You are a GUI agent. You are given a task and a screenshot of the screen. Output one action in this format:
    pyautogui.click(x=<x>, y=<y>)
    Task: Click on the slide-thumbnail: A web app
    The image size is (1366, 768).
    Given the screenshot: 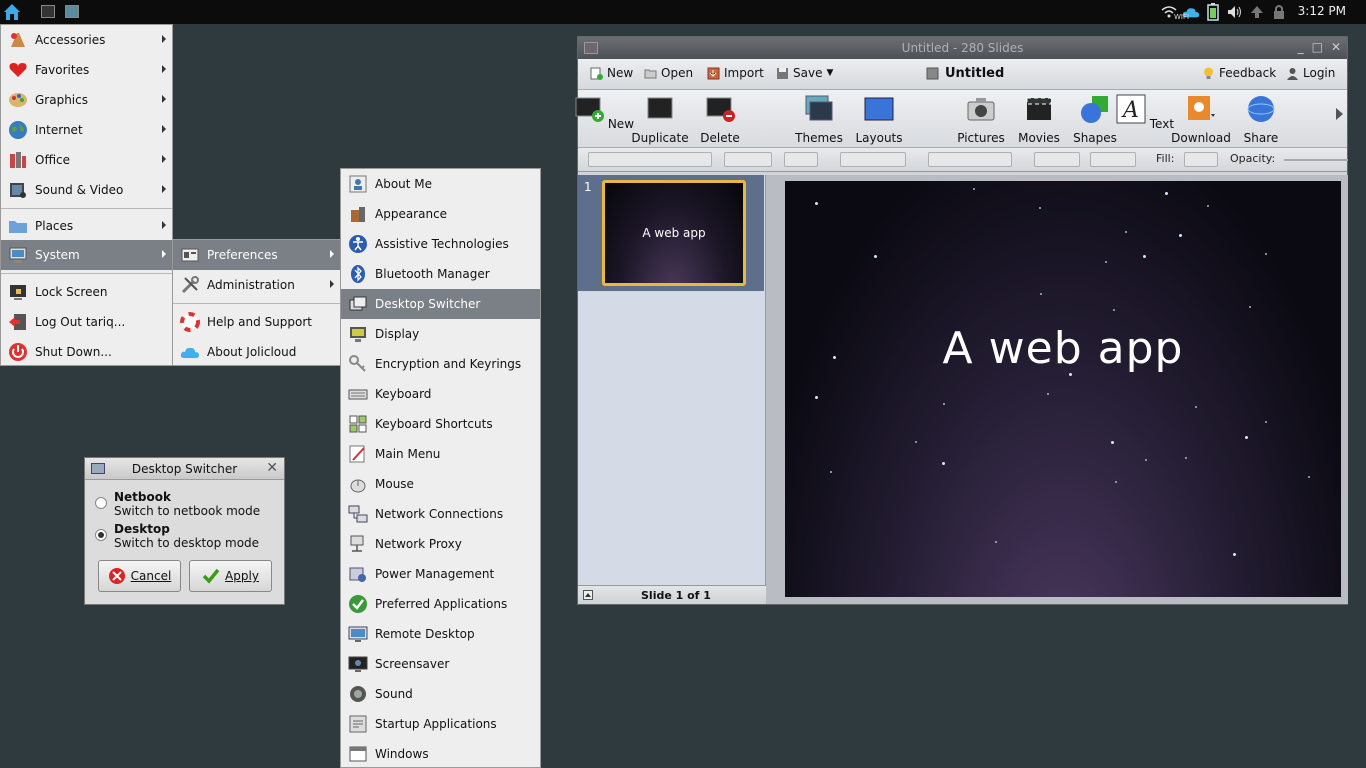 What is the action you would take?
    pyautogui.click(x=674, y=233)
    